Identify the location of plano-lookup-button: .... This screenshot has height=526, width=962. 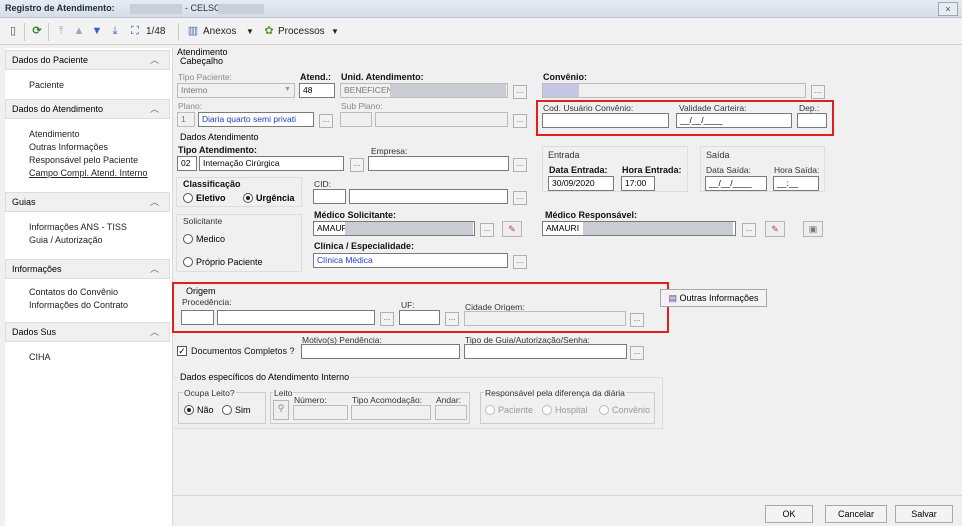
(326, 121).